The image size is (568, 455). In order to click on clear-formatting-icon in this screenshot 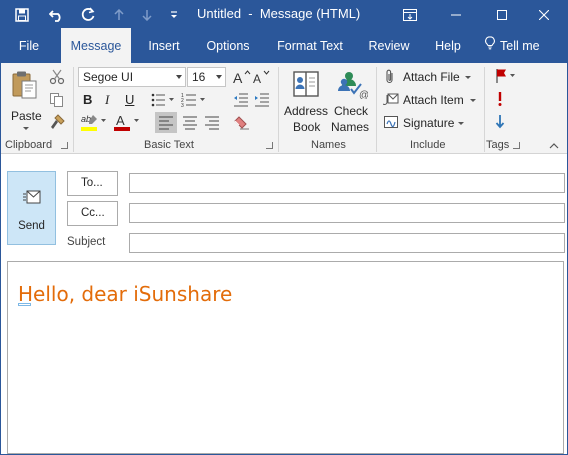, I will do `click(241, 124)`.